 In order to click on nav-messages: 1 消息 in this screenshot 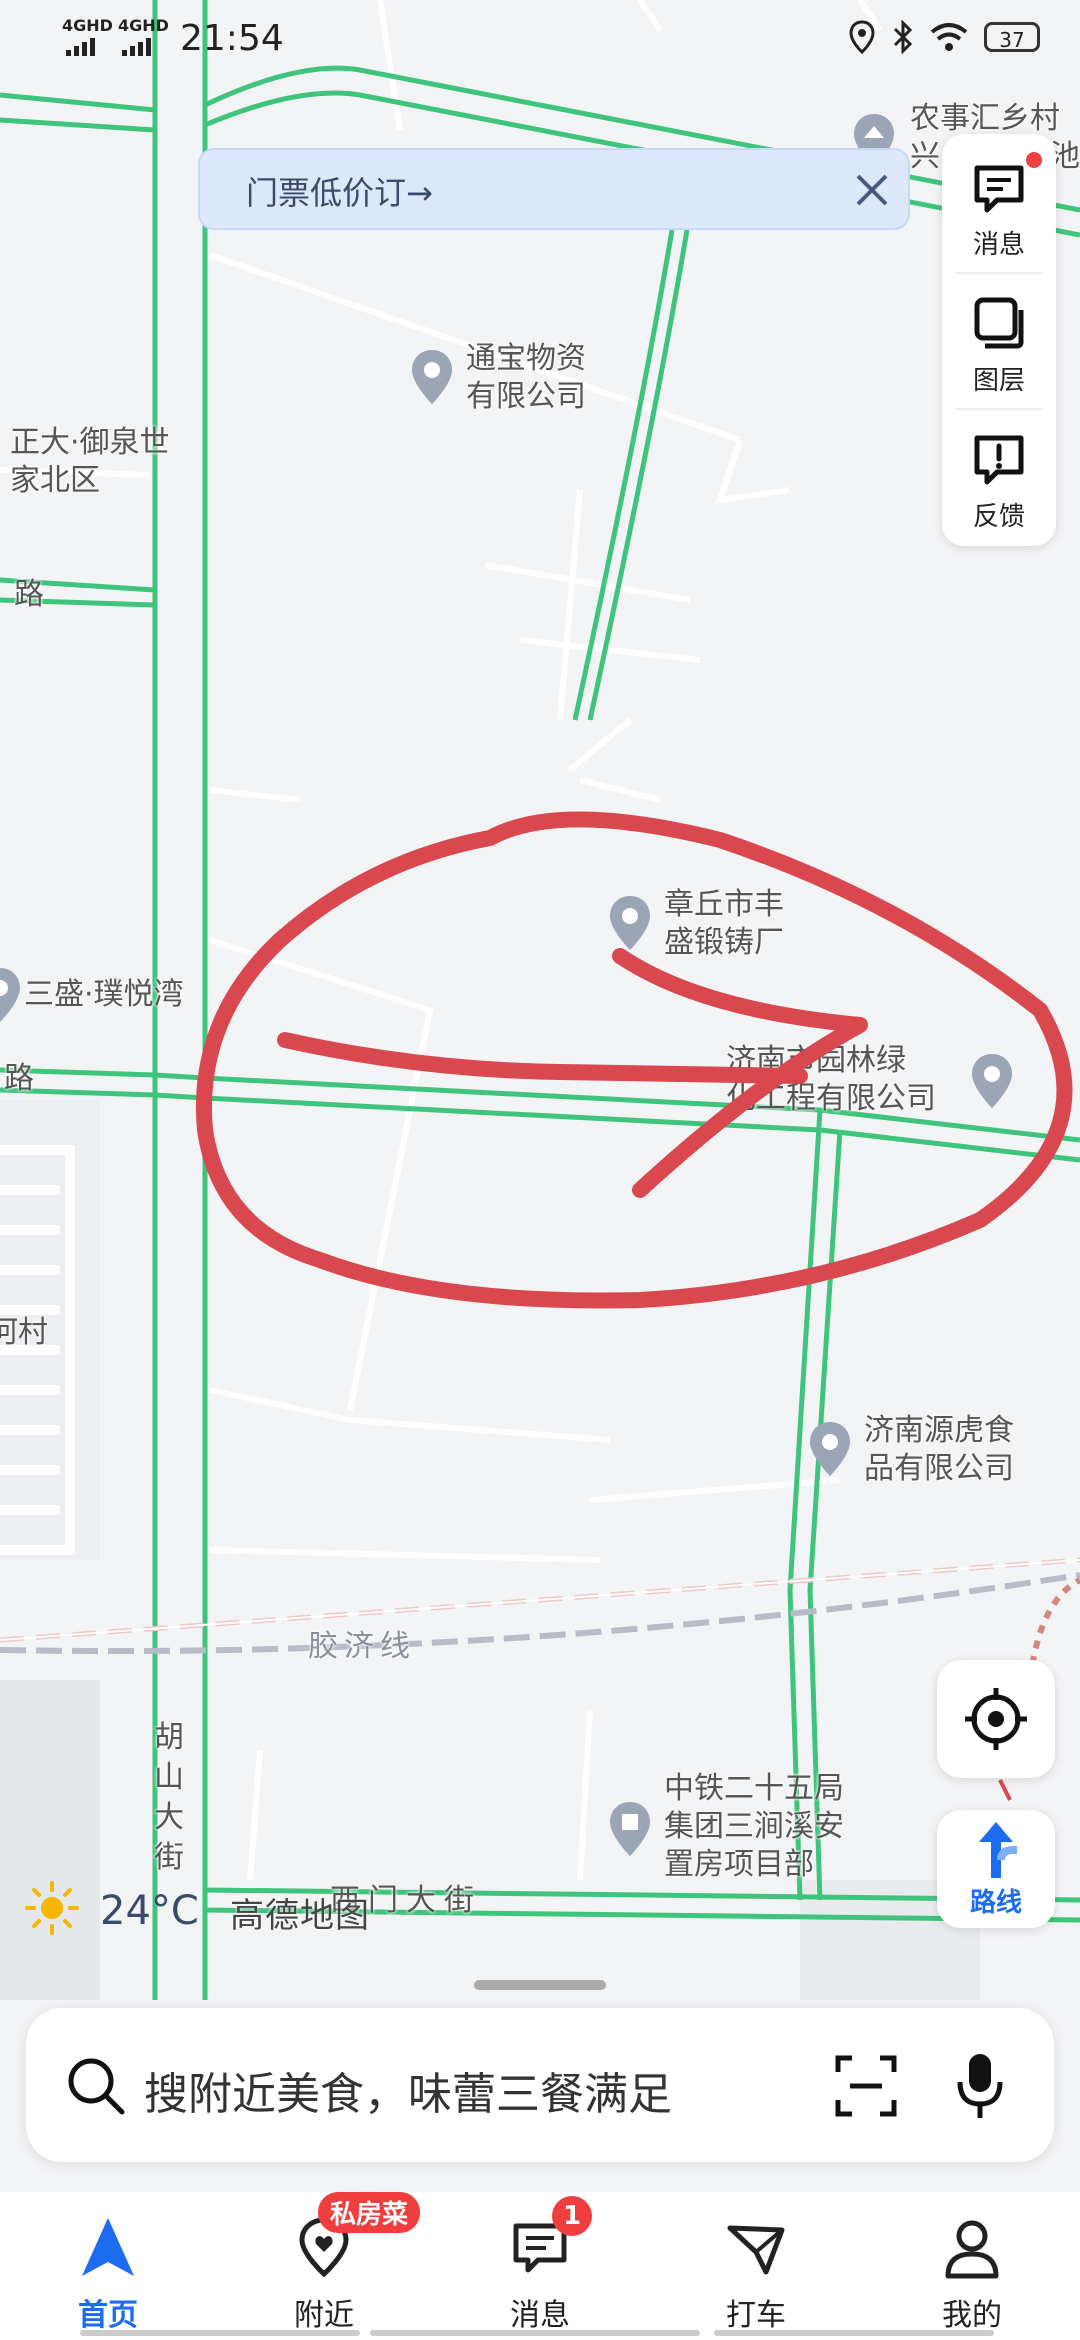, I will do `click(540, 2266)`.